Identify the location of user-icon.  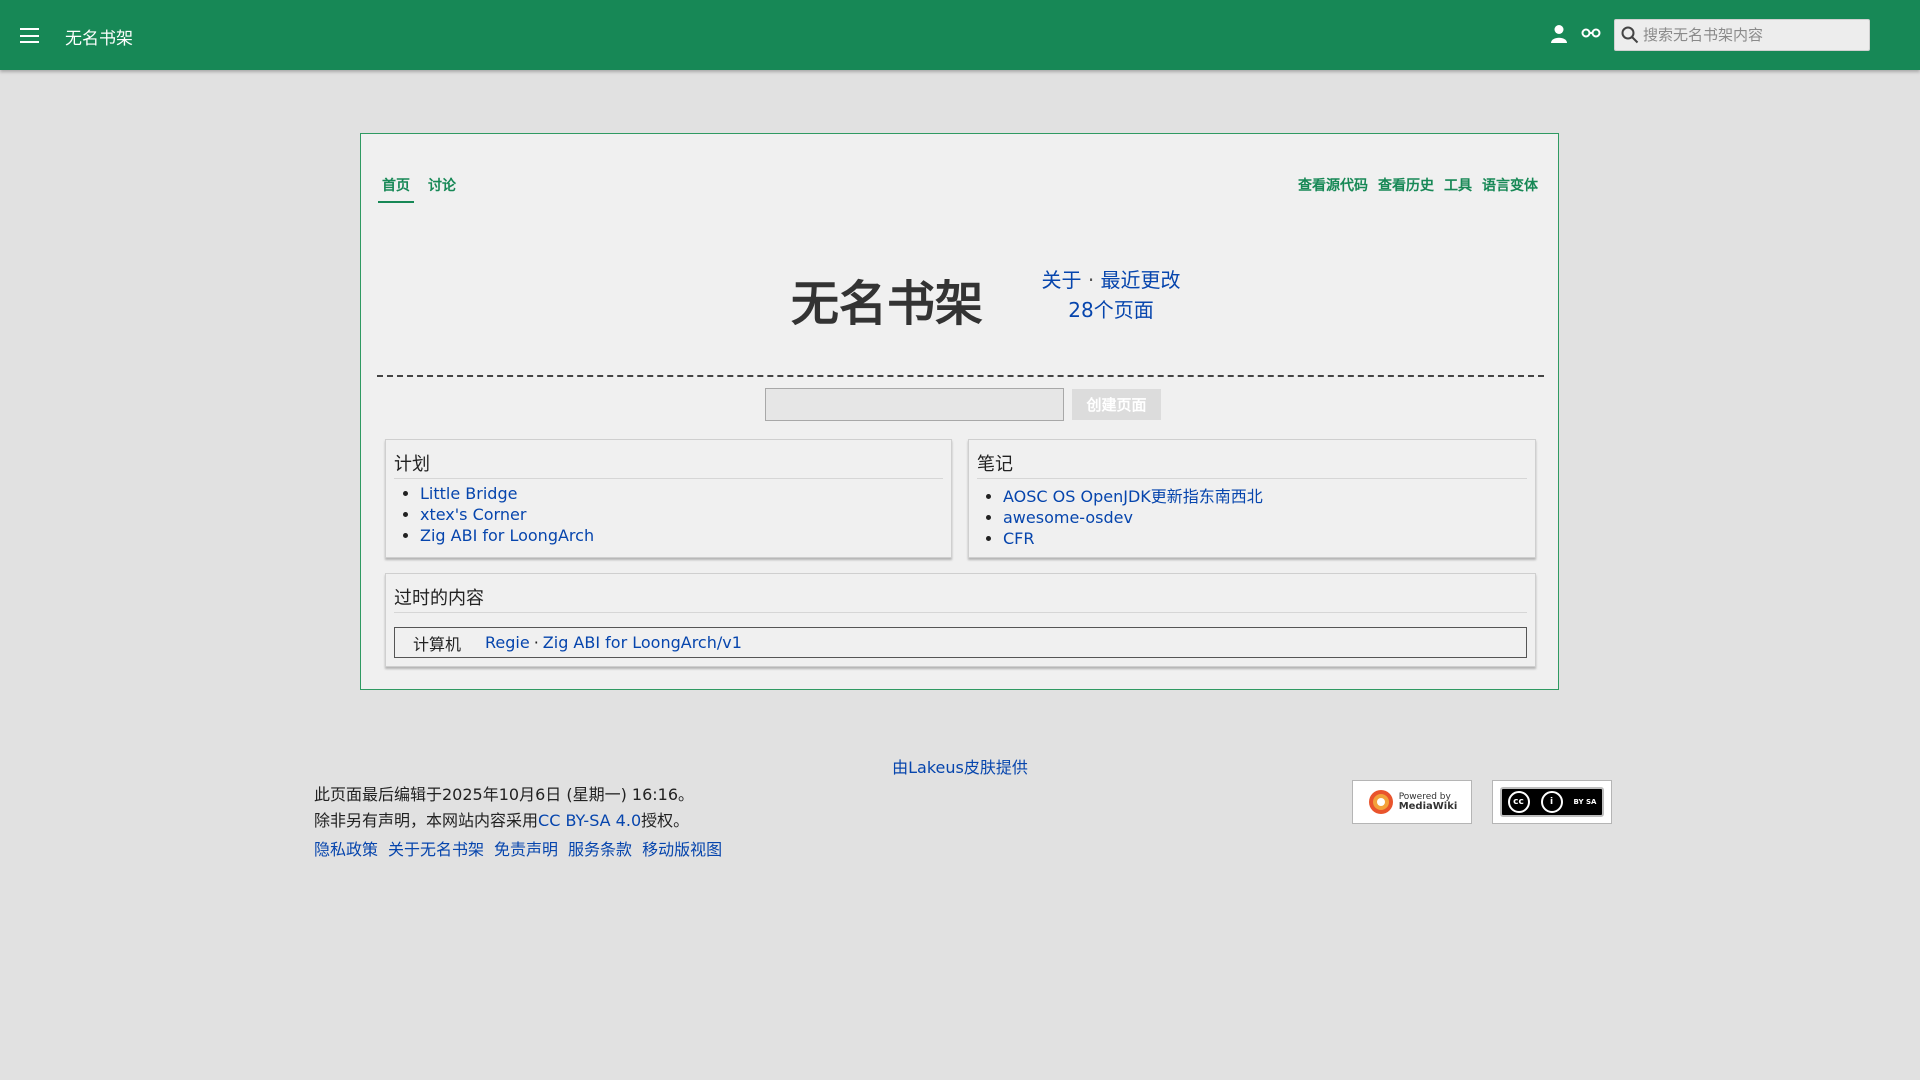
(1559, 34).